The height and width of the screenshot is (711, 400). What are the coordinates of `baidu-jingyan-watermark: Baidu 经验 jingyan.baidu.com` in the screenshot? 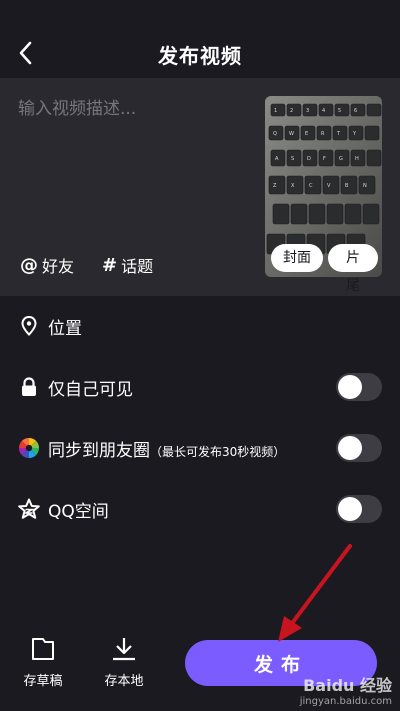 It's located at (346, 689).